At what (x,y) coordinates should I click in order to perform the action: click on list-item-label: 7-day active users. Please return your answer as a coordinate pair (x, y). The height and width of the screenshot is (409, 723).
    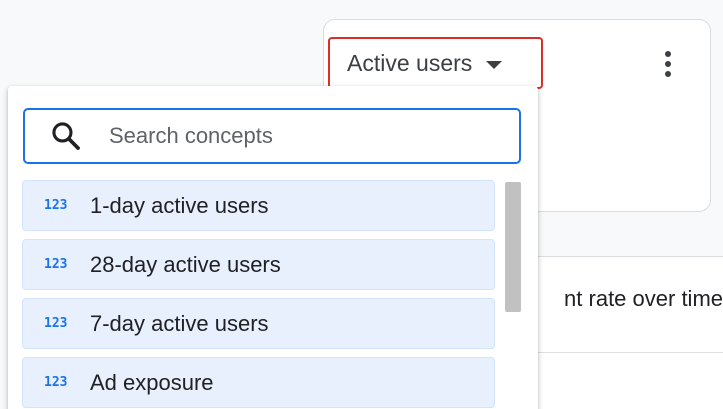
    Looking at the image, I should click on (179, 323).